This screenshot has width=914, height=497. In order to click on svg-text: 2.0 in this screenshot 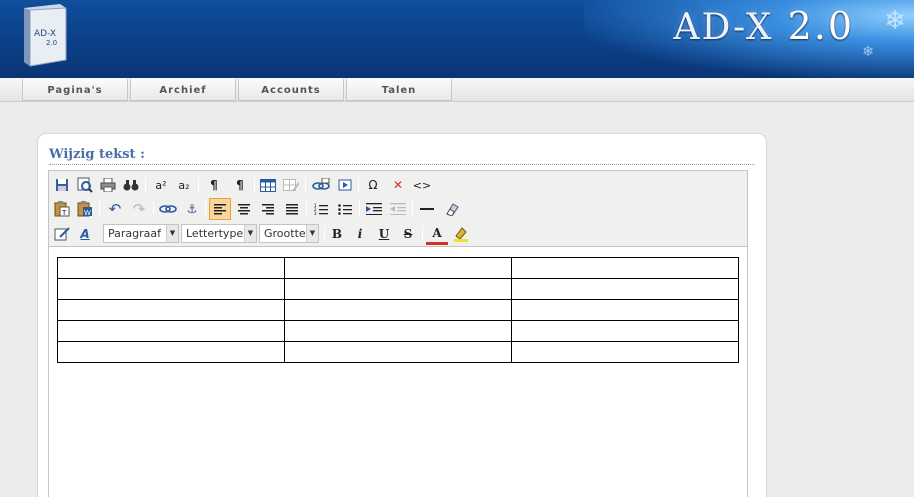, I will do `click(51, 43)`.